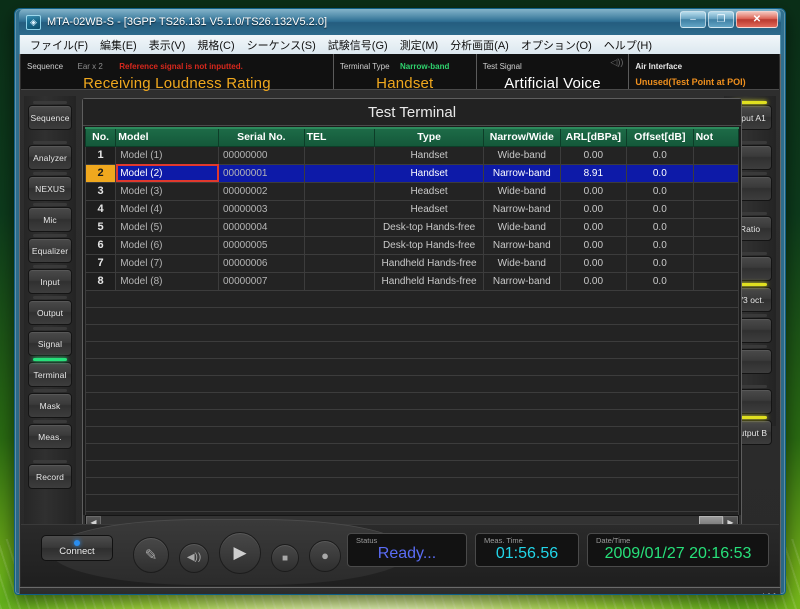 The image size is (800, 609). I want to click on cell-serial: 00000001, so click(261, 173).